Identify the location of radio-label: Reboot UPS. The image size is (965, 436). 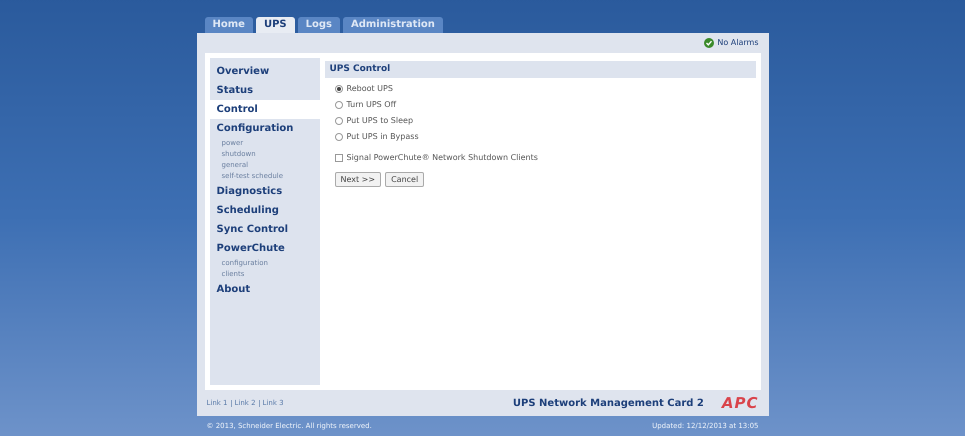
(369, 89).